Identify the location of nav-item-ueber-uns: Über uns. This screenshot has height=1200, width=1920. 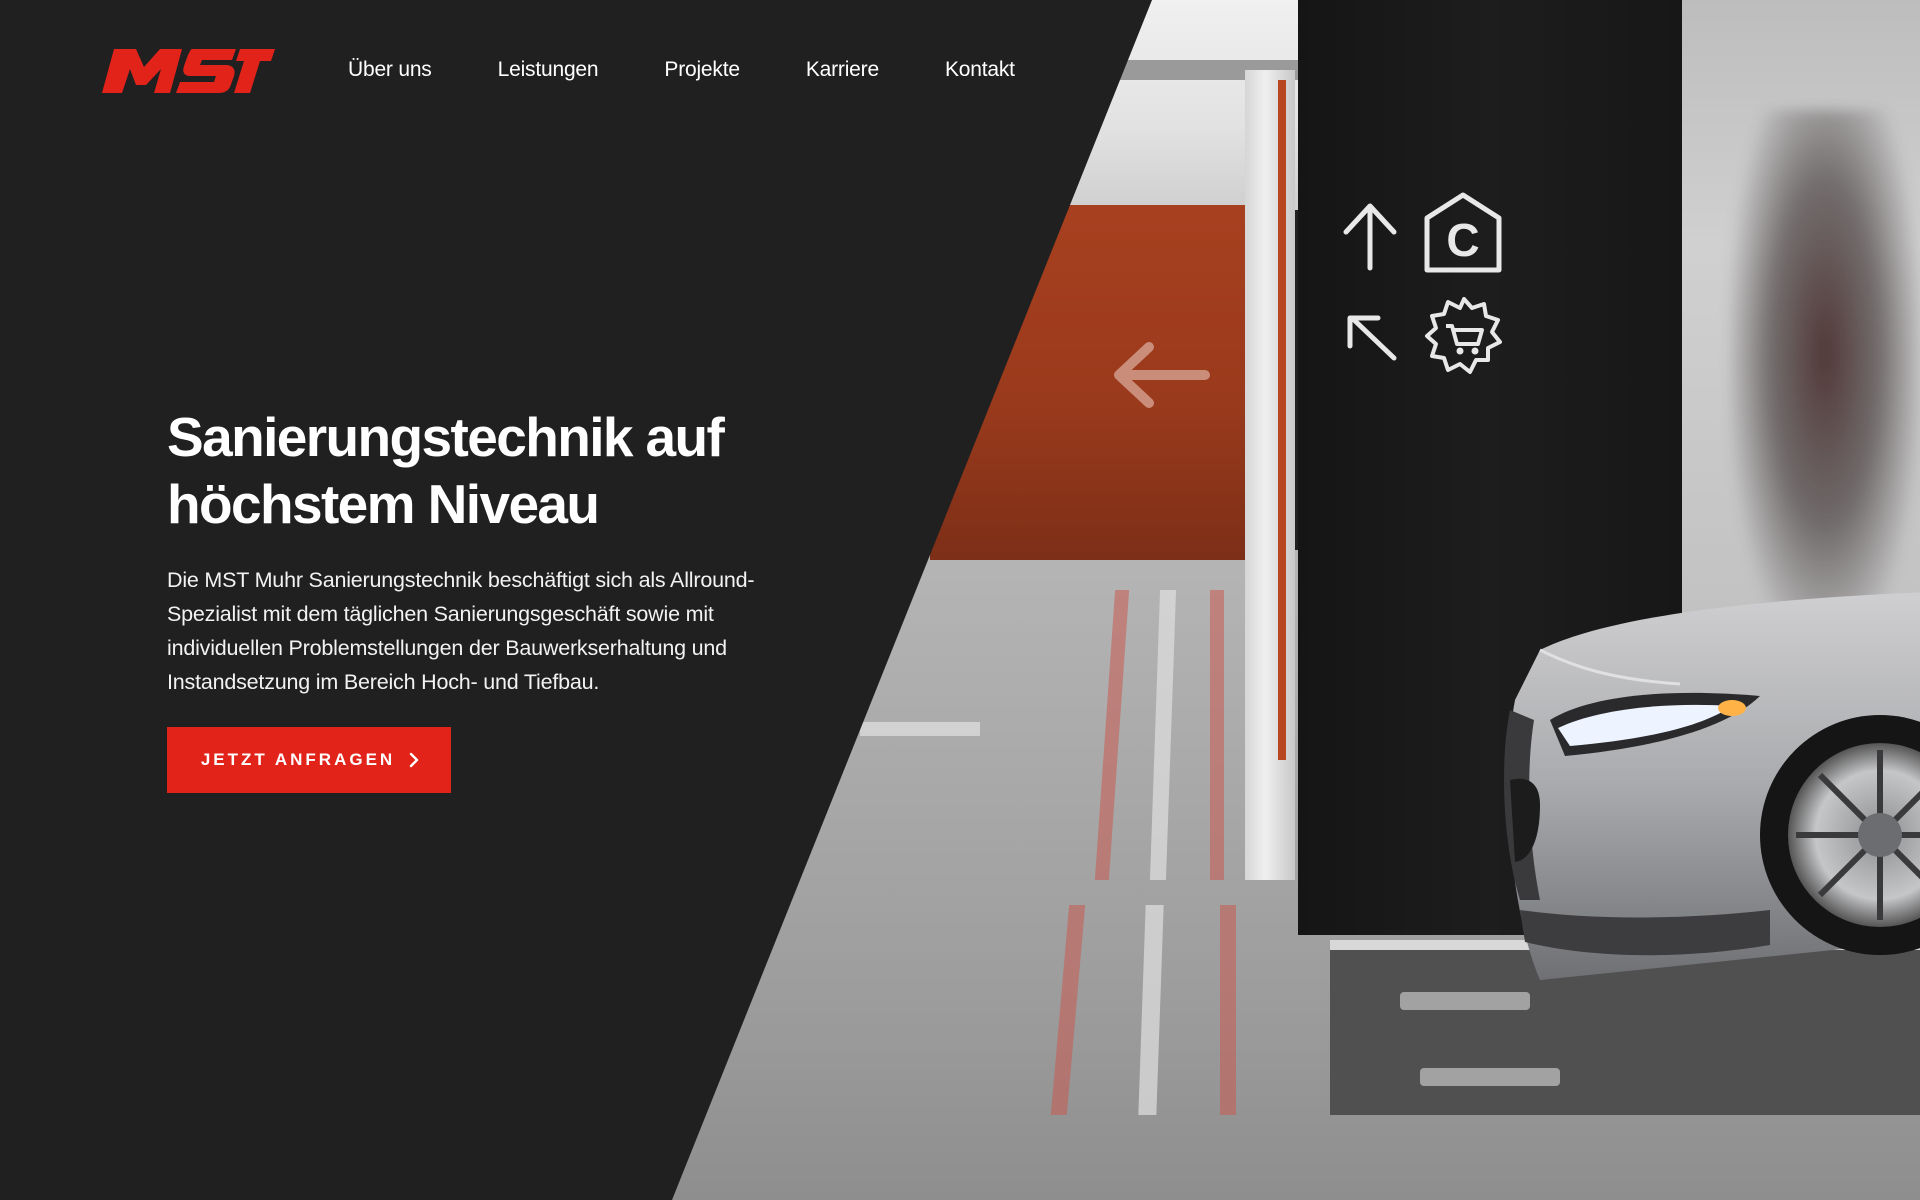
(390, 70).